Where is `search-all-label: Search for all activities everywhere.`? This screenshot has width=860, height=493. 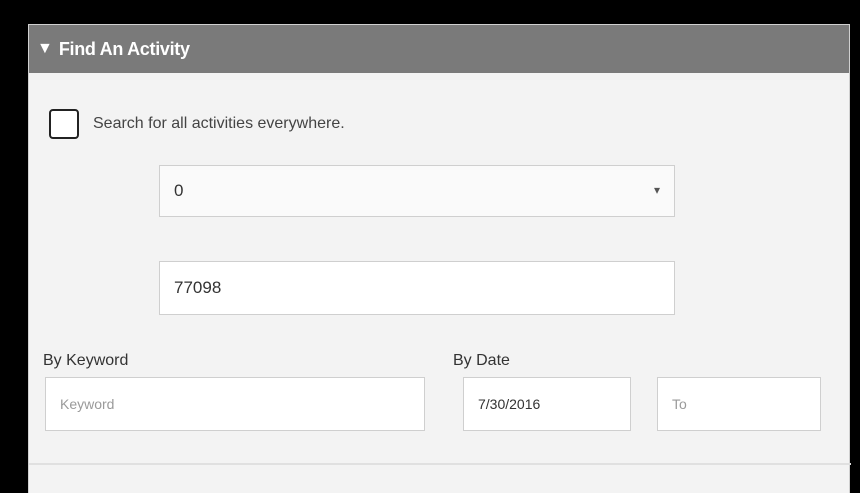 search-all-label: Search for all activities everywhere. is located at coordinates (219, 123).